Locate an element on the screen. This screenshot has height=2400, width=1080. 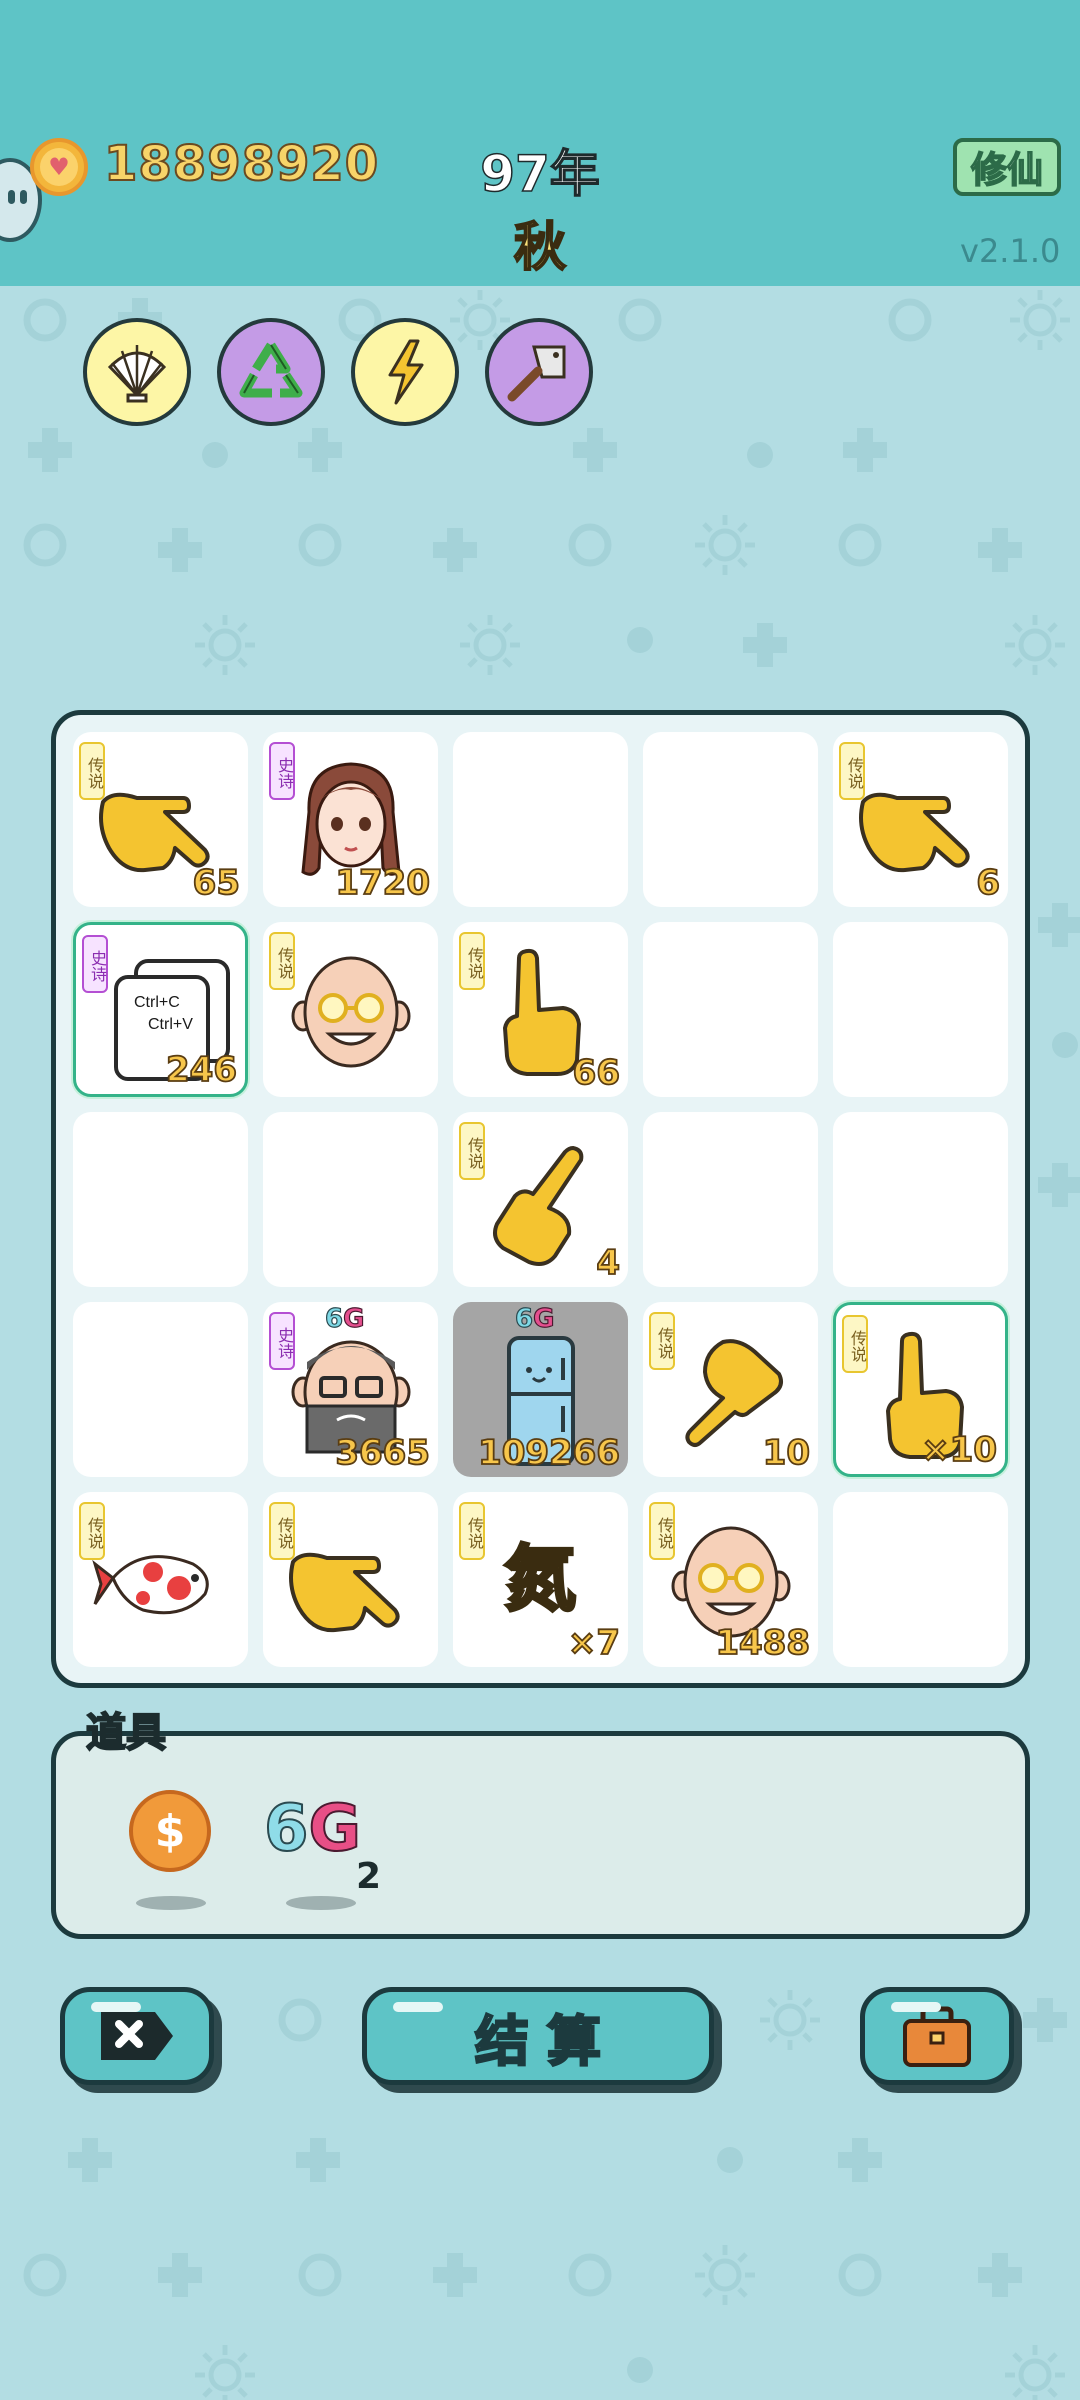
props-panel: $ 6G 2 is located at coordinates (540, 1835).